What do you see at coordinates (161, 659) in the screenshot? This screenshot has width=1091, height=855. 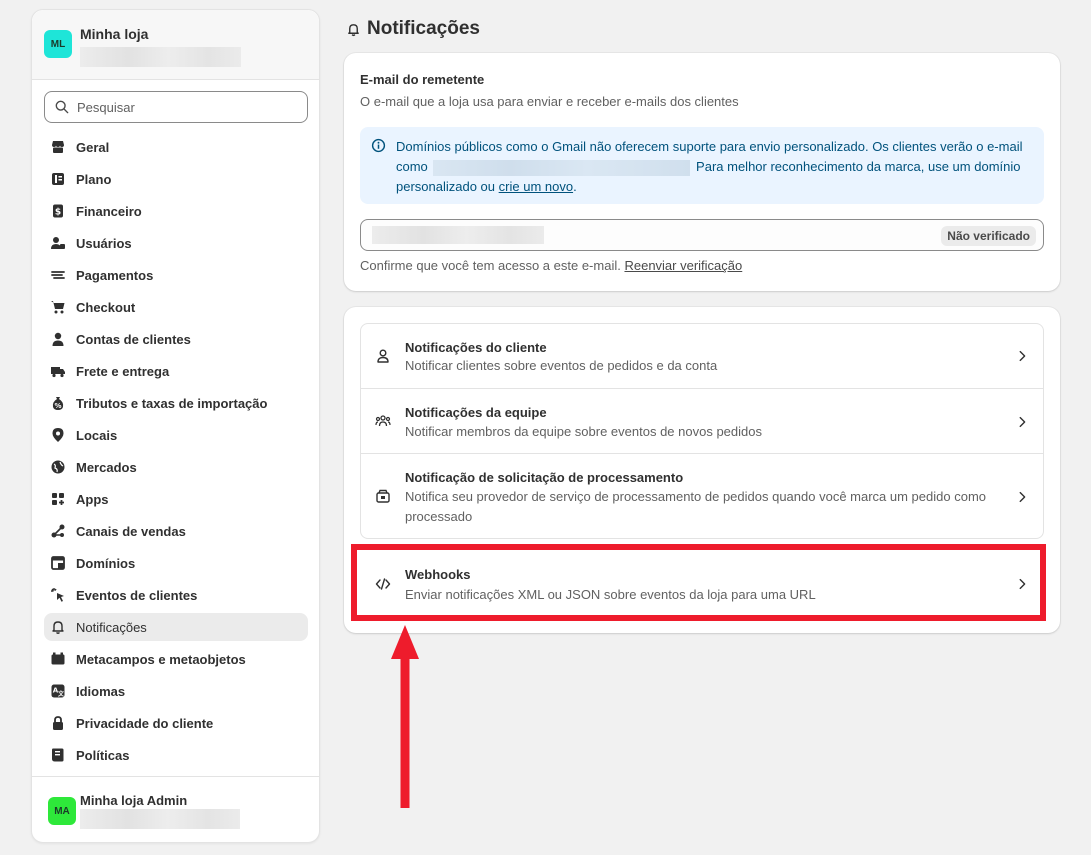 I see `nav-label: Metacampos e metaobjetos` at bounding box center [161, 659].